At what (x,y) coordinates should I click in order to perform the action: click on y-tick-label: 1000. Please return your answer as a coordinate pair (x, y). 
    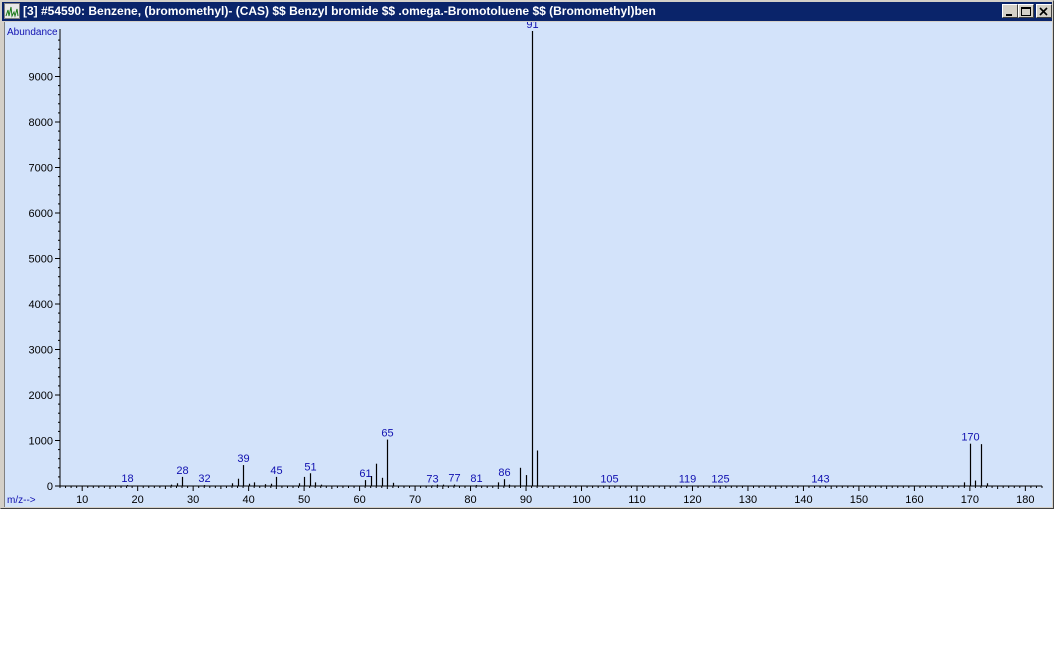
    Looking at the image, I should click on (41, 442).